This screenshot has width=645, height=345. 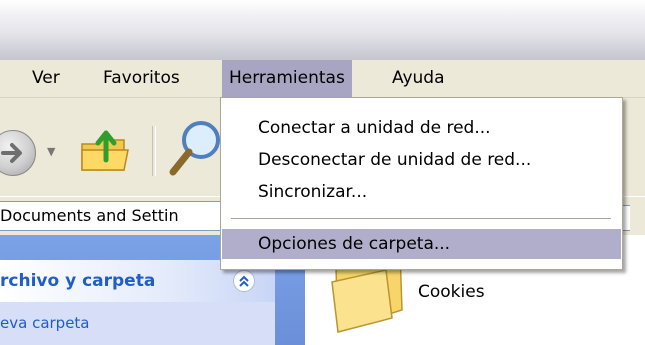 What do you see at coordinates (418, 78) in the screenshot?
I see `menu-ayuda: Ayuda` at bounding box center [418, 78].